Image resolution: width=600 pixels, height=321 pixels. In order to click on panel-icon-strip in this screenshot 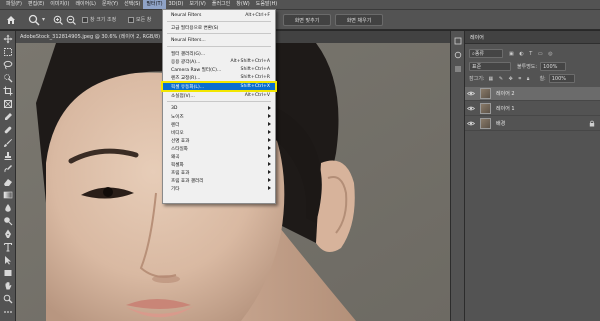, I will do `click(458, 176)`.